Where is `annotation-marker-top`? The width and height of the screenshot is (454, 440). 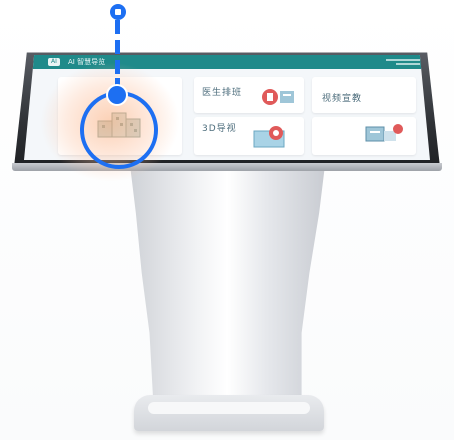
annotation-marker-top is located at coordinates (118, 12).